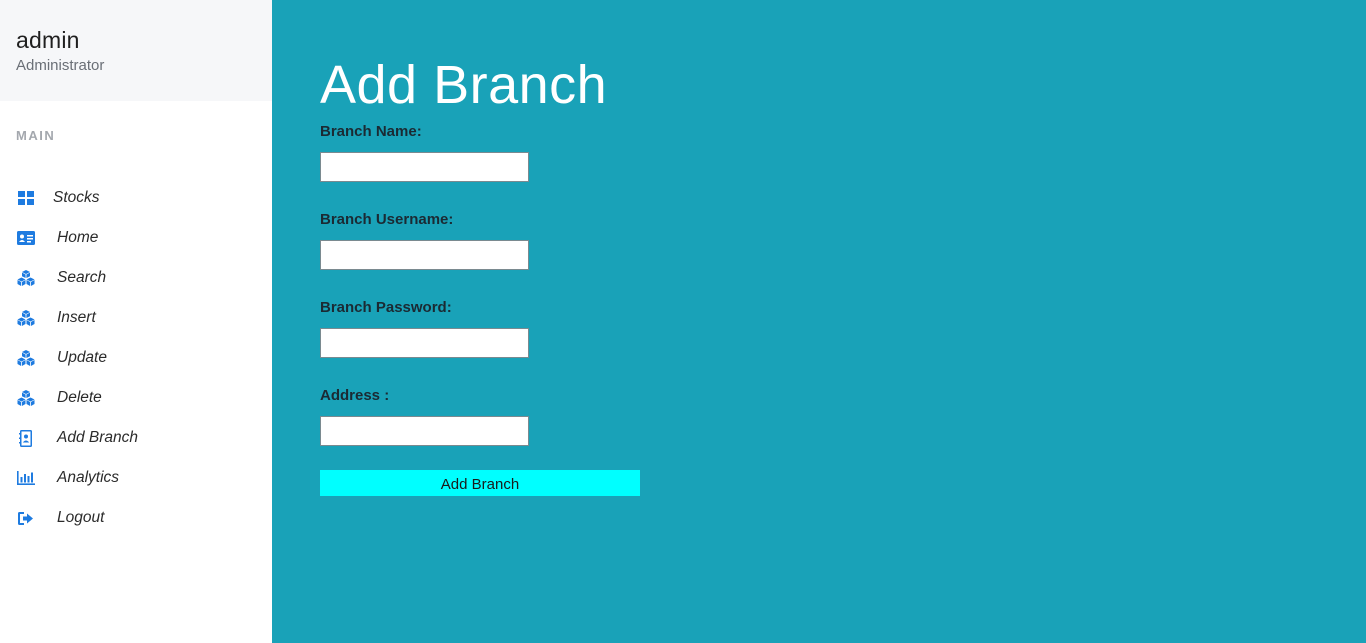 The image size is (1366, 643). Describe the element at coordinates (26, 478) in the screenshot. I see `bar-chart-icon` at that location.